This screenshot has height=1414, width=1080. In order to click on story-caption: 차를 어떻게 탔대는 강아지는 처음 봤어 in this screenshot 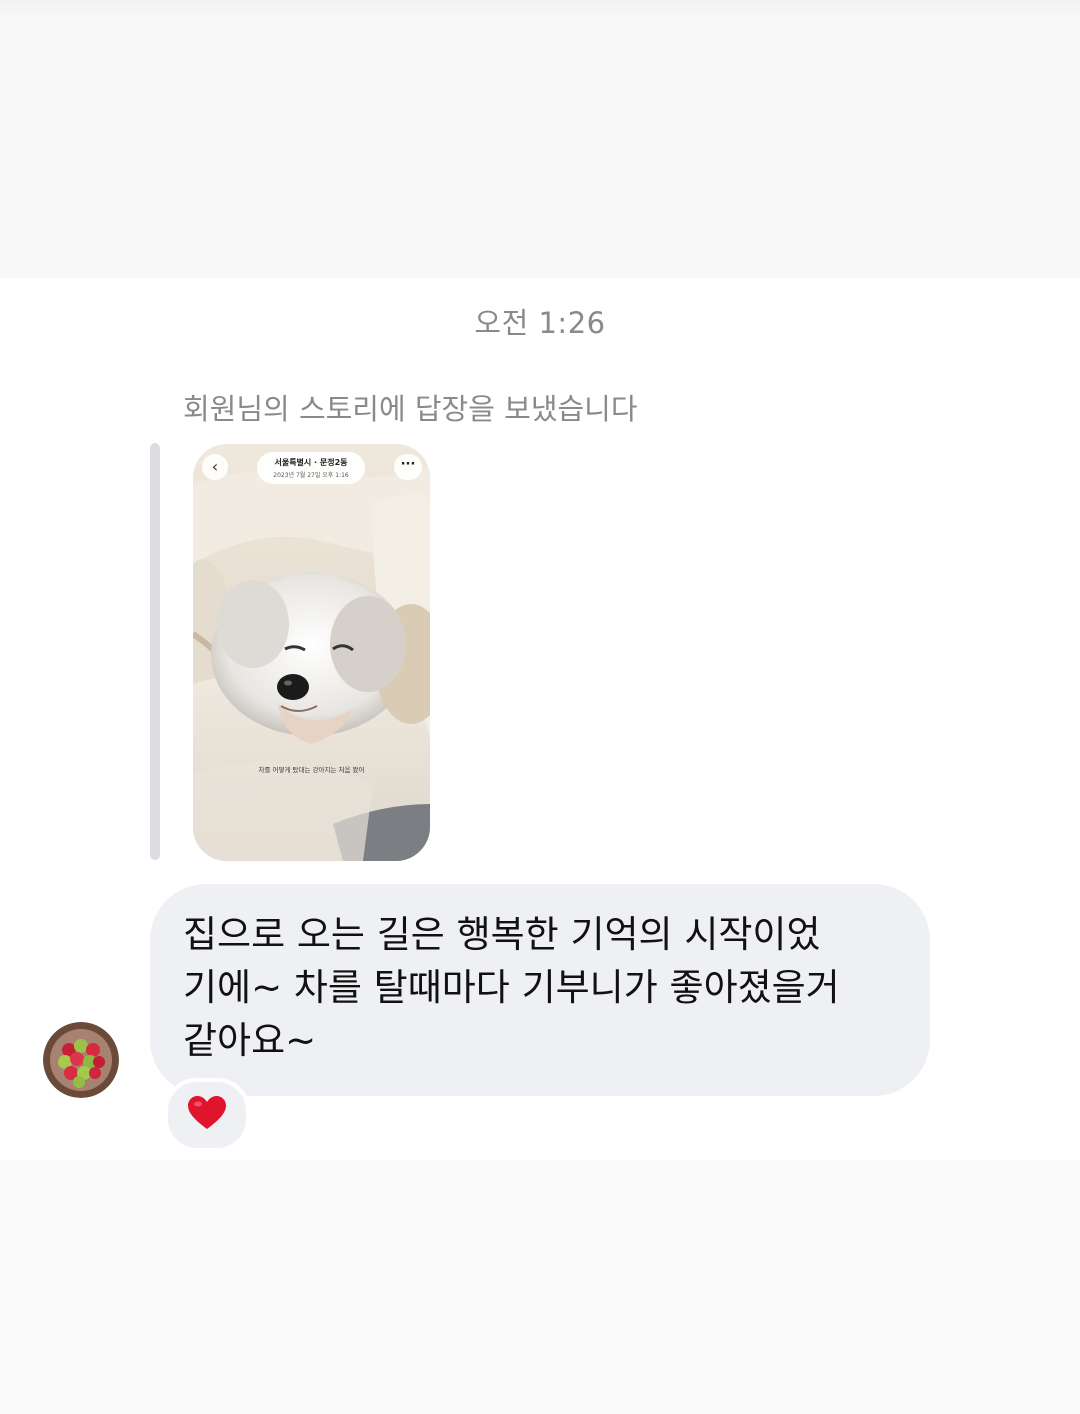, I will do `click(311, 770)`.